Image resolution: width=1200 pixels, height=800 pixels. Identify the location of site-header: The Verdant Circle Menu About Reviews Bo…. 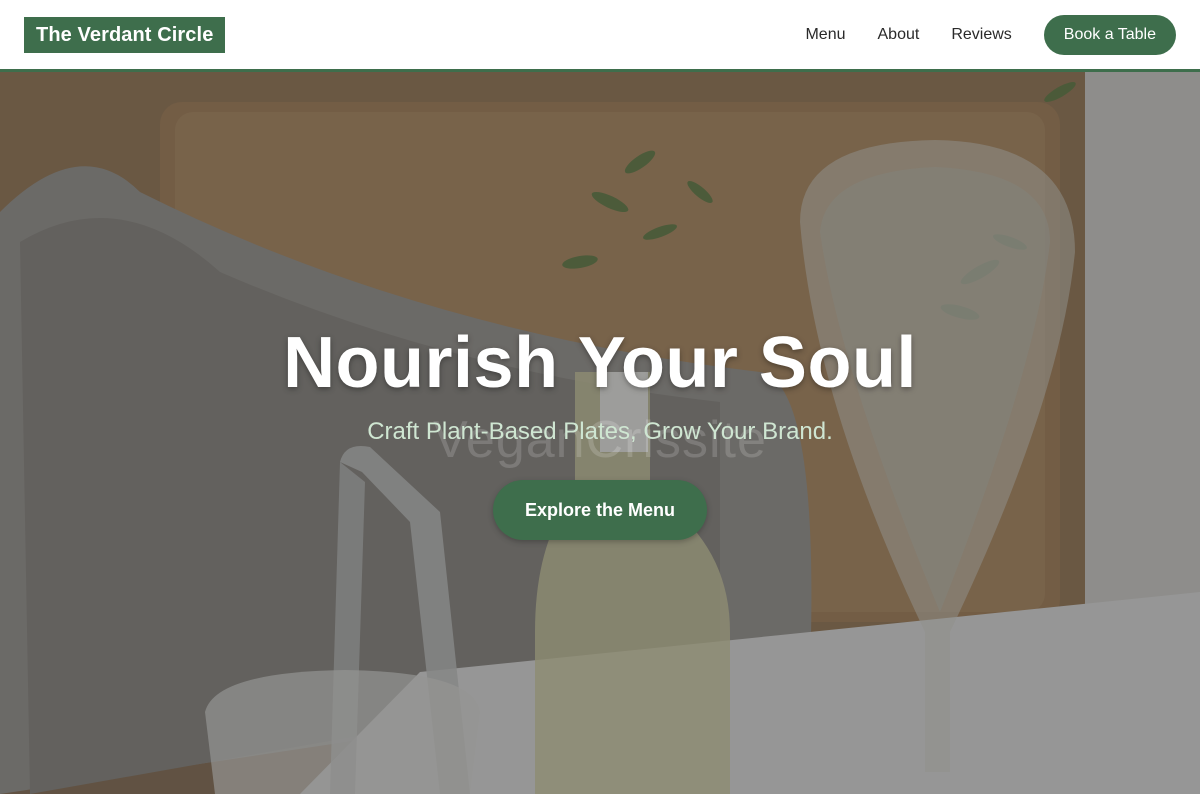
(600, 36).